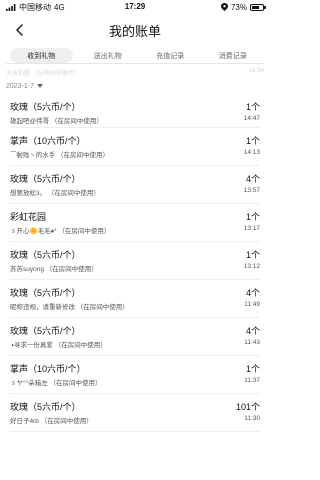 This screenshot has height=480, width=320. Describe the element at coordinates (251, 152) in the screenshot. I see `gift-time: 14:13` at that location.